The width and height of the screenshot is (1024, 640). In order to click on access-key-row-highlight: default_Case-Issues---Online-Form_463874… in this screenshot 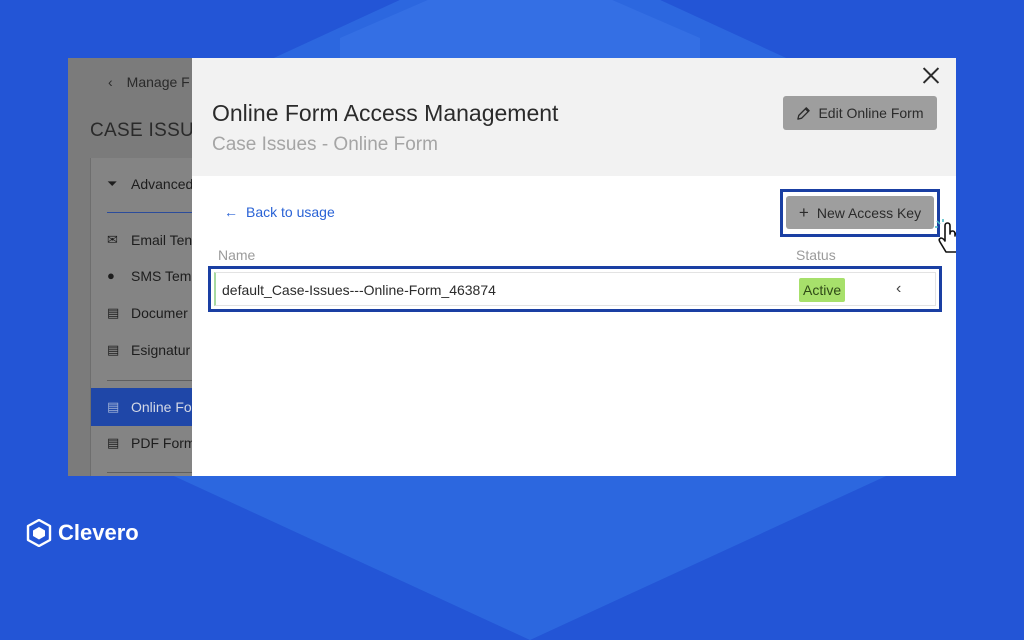, I will do `click(575, 289)`.